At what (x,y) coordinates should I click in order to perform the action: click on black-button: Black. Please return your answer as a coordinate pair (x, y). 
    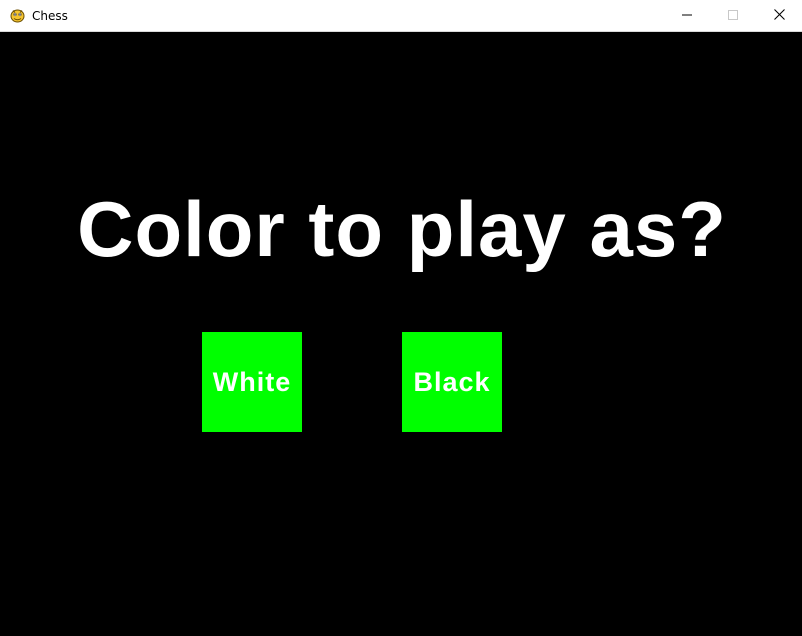
    Looking at the image, I should click on (452, 382).